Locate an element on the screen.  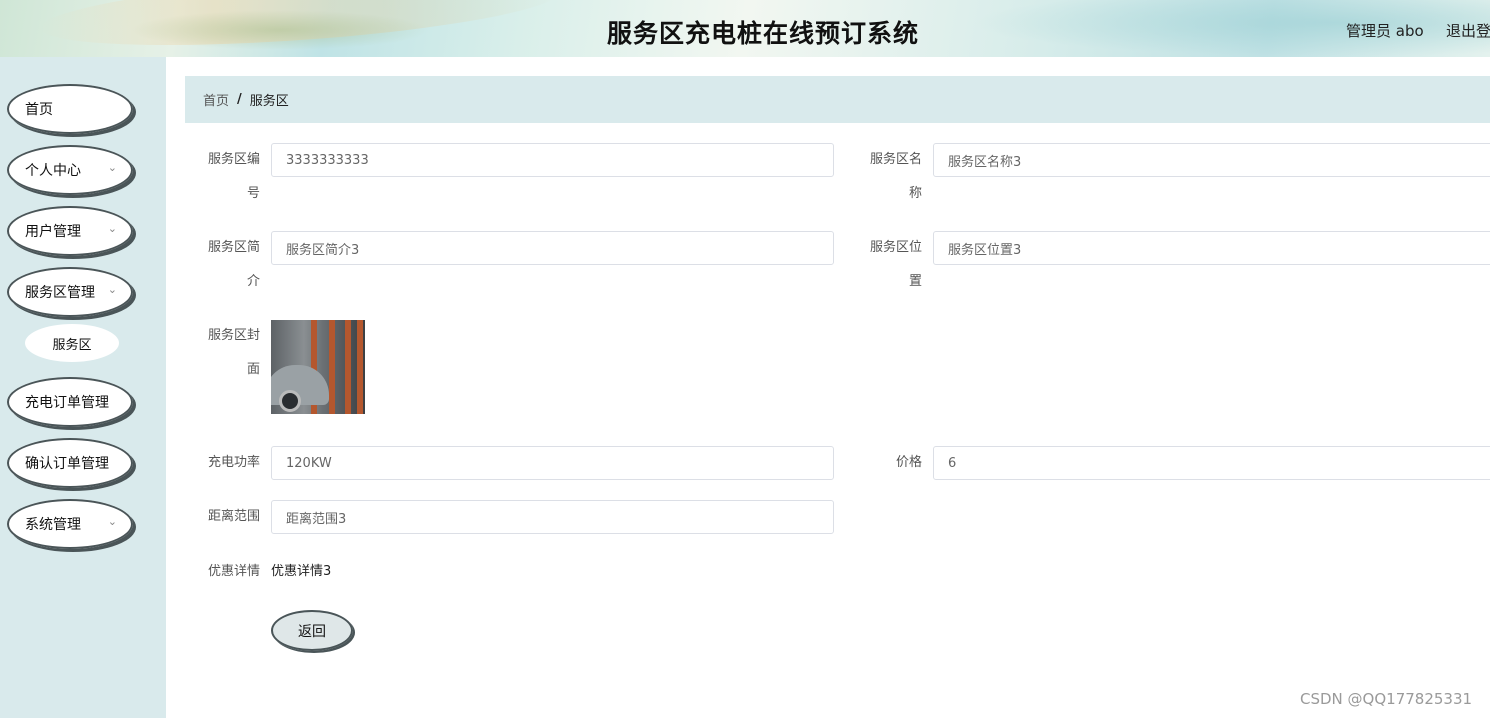
service-area-location-input: 服务区位置3 is located at coordinates (1211, 248).